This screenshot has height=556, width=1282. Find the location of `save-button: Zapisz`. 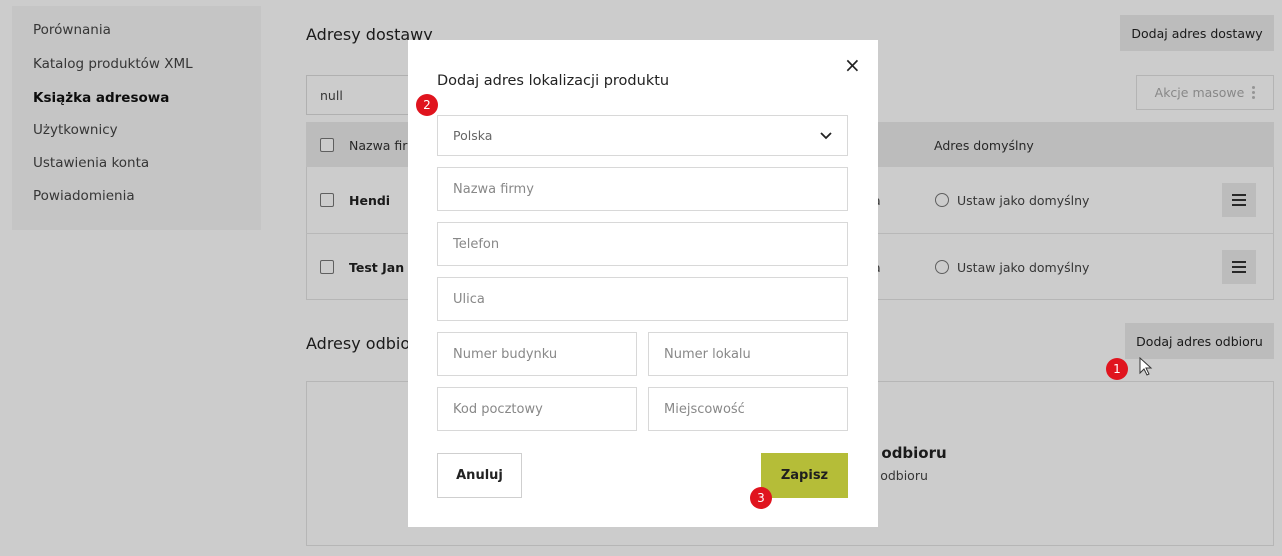

save-button: Zapisz is located at coordinates (804, 475).